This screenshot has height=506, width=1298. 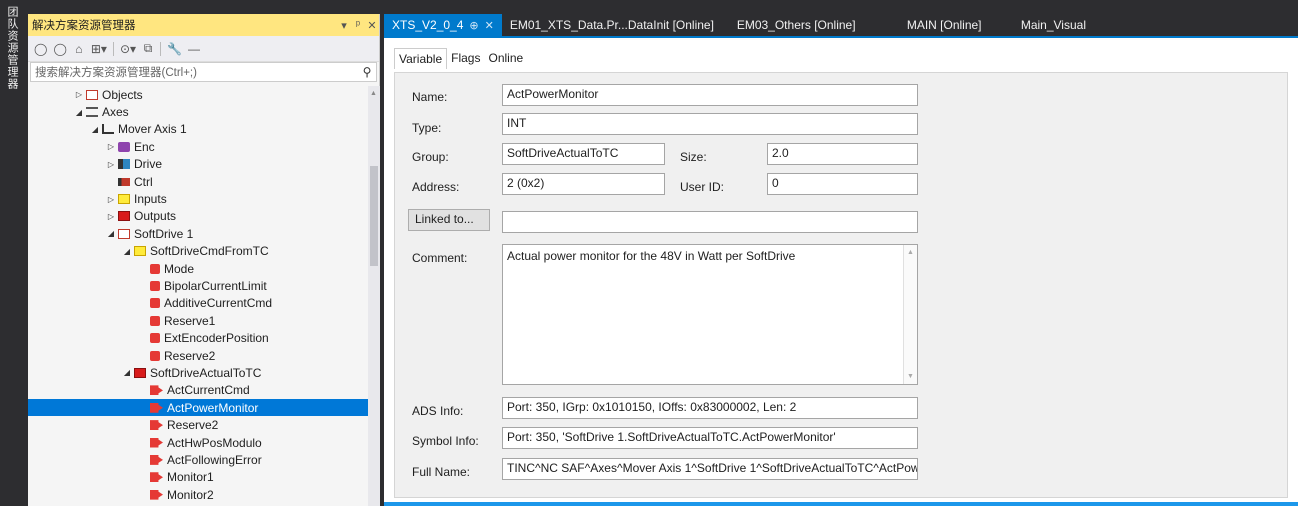 What do you see at coordinates (198, 233) in the screenshot?
I see `tree-item: ◢ SoftDrive 1` at bounding box center [198, 233].